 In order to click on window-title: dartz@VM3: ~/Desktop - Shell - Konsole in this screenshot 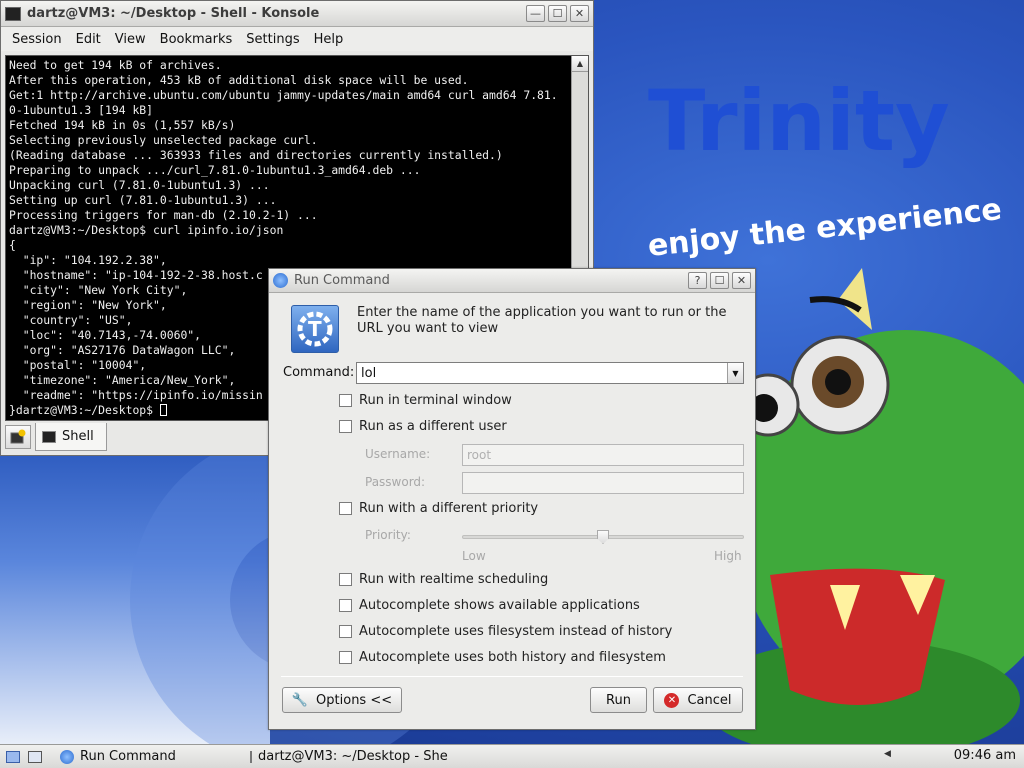, I will do `click(173, 13)`.